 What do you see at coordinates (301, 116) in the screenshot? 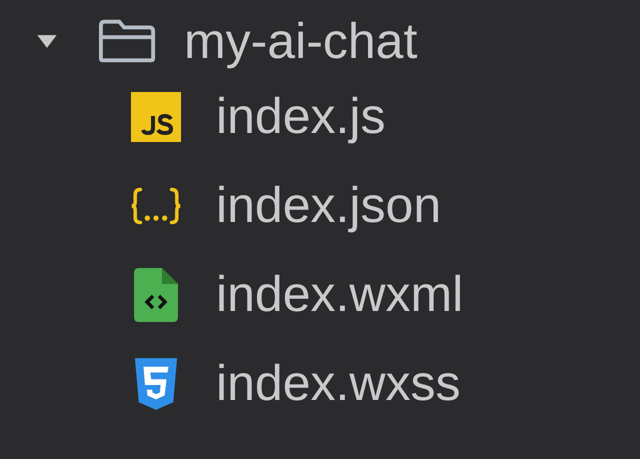
I see `file-name: index.js` at bounding box center [301, 116].